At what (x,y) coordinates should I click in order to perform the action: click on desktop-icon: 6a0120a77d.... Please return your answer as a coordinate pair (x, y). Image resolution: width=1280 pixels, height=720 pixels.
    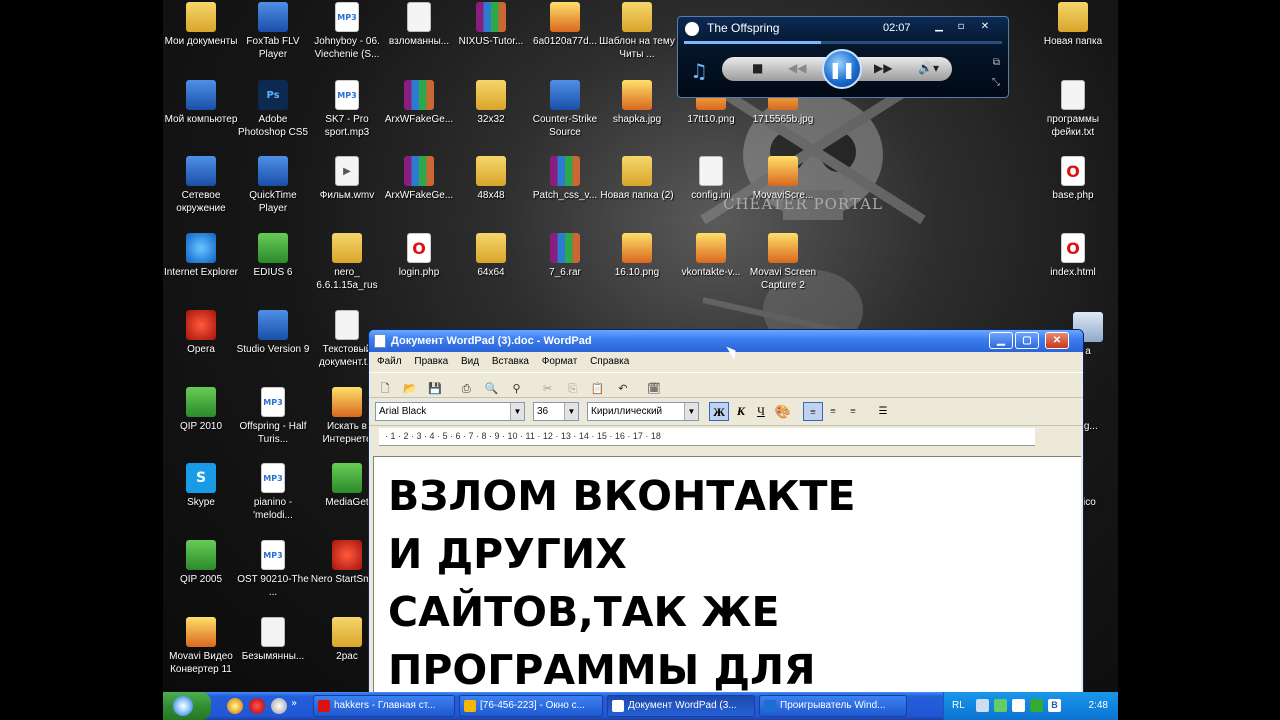
    Looking at the image, I should click on (565, 25).